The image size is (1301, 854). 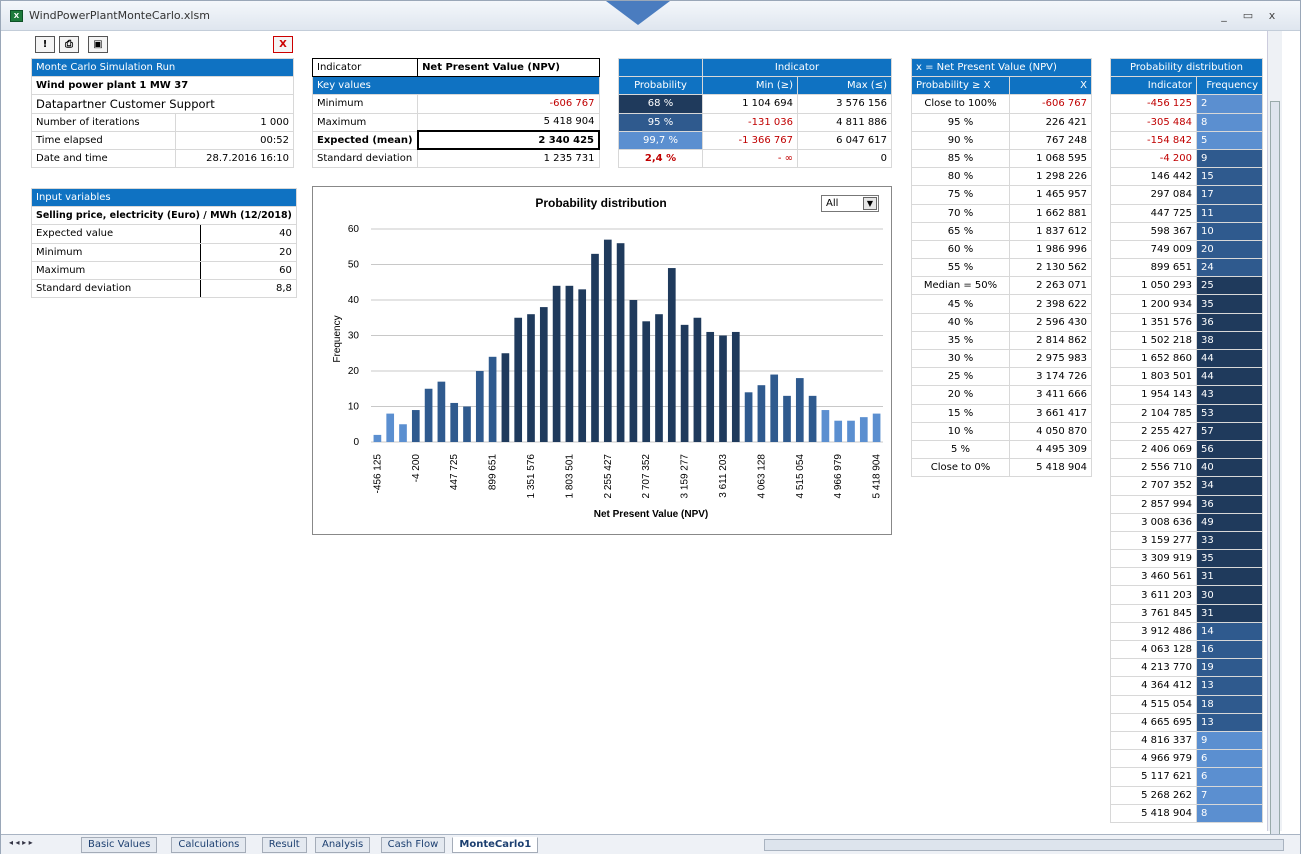 I want to click on distribution-row: 297 084 17, so click(x=1186, y=195).